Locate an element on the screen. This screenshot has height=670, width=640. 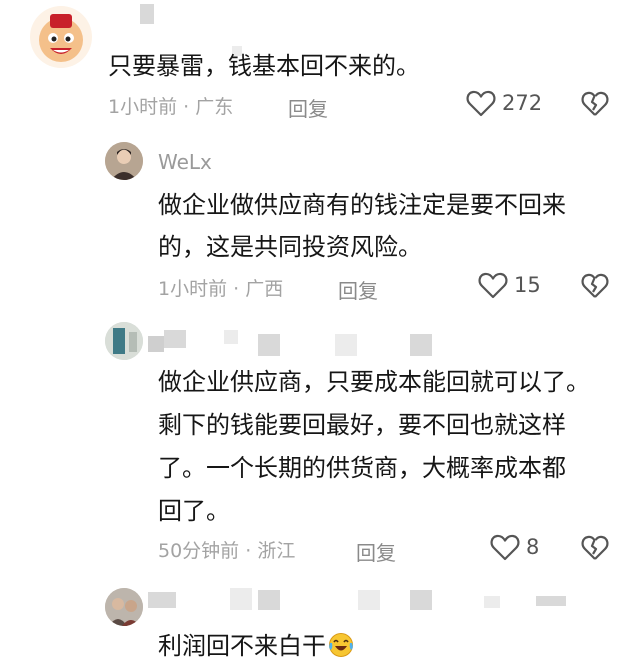
comment-meta: 50分钟前 · 浙江 is located at coordinates (226, 549).